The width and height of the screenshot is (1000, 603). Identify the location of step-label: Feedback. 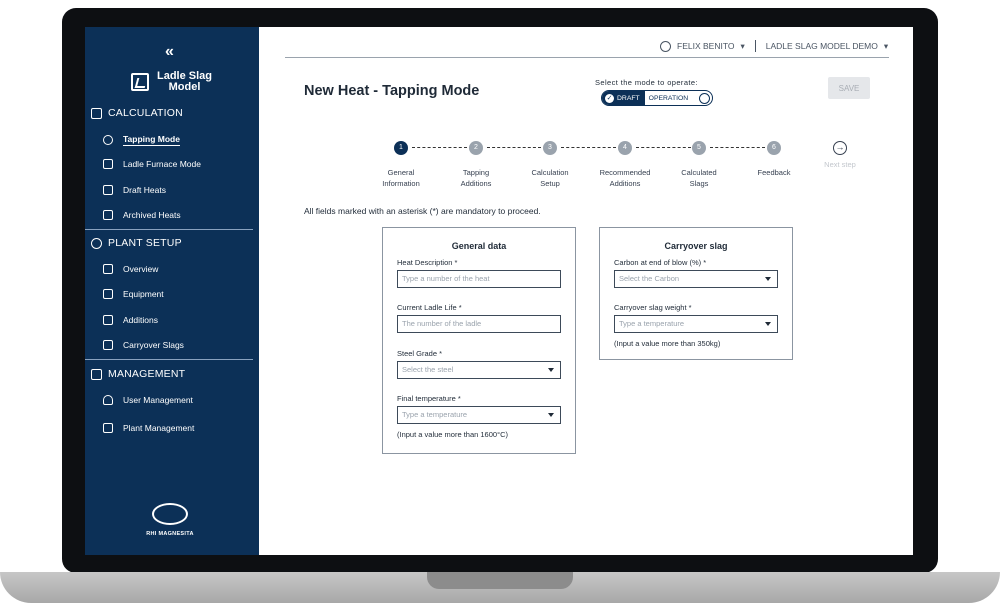
(774, 172).